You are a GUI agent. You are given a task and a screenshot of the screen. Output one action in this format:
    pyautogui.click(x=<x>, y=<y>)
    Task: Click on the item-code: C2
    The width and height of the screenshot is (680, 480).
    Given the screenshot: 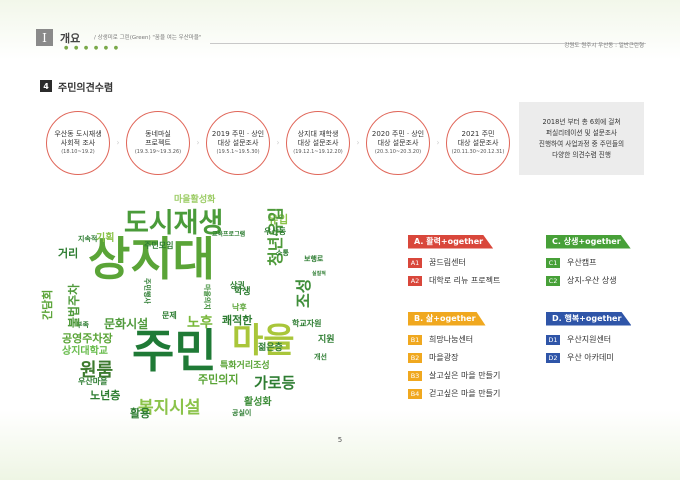 What is the action you would take?
    pyautogui.click(x=553, y=280)
    